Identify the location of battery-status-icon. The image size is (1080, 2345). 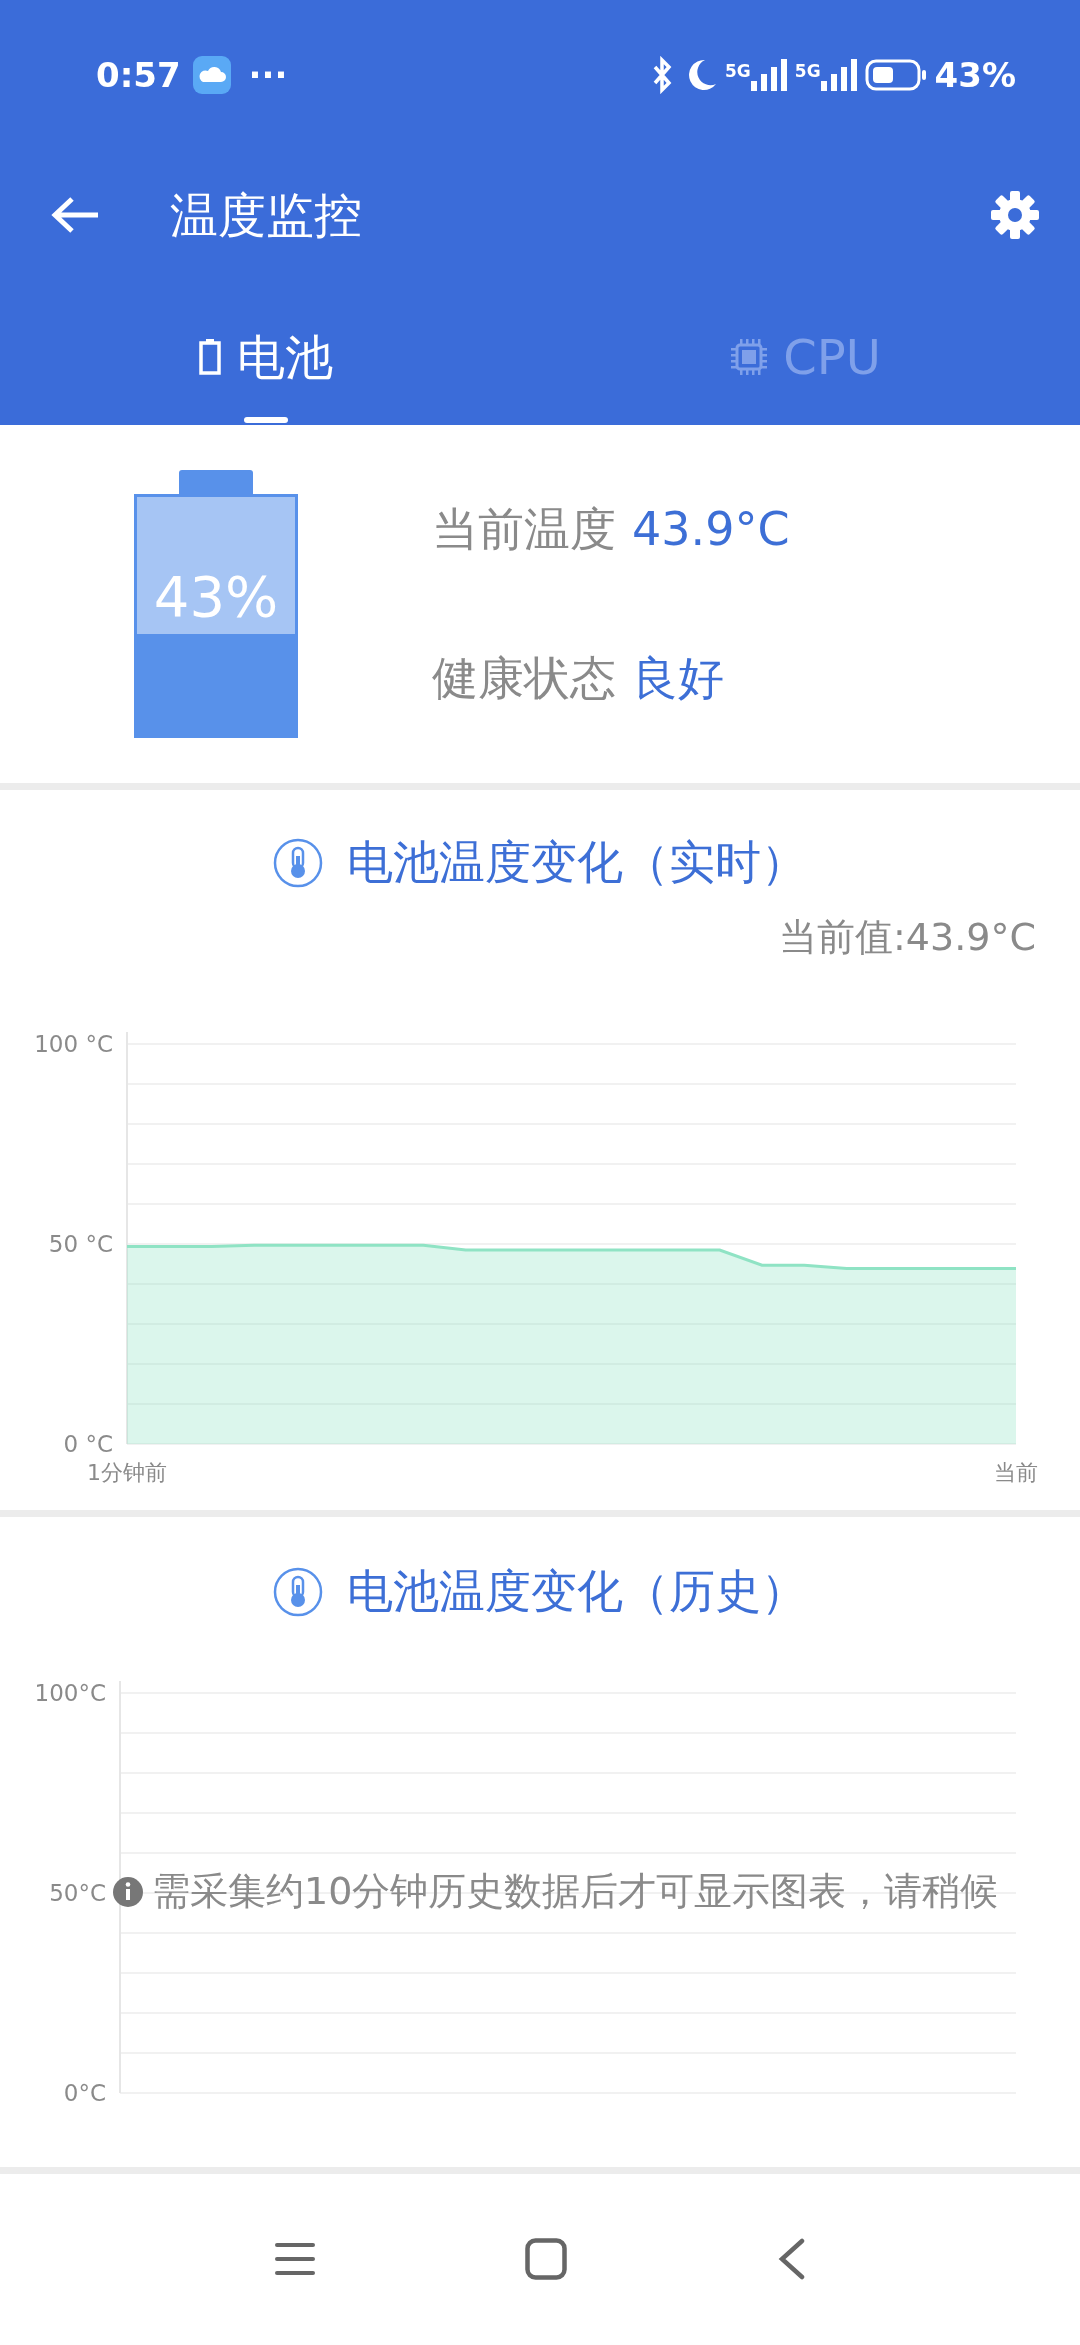
(895, 75).